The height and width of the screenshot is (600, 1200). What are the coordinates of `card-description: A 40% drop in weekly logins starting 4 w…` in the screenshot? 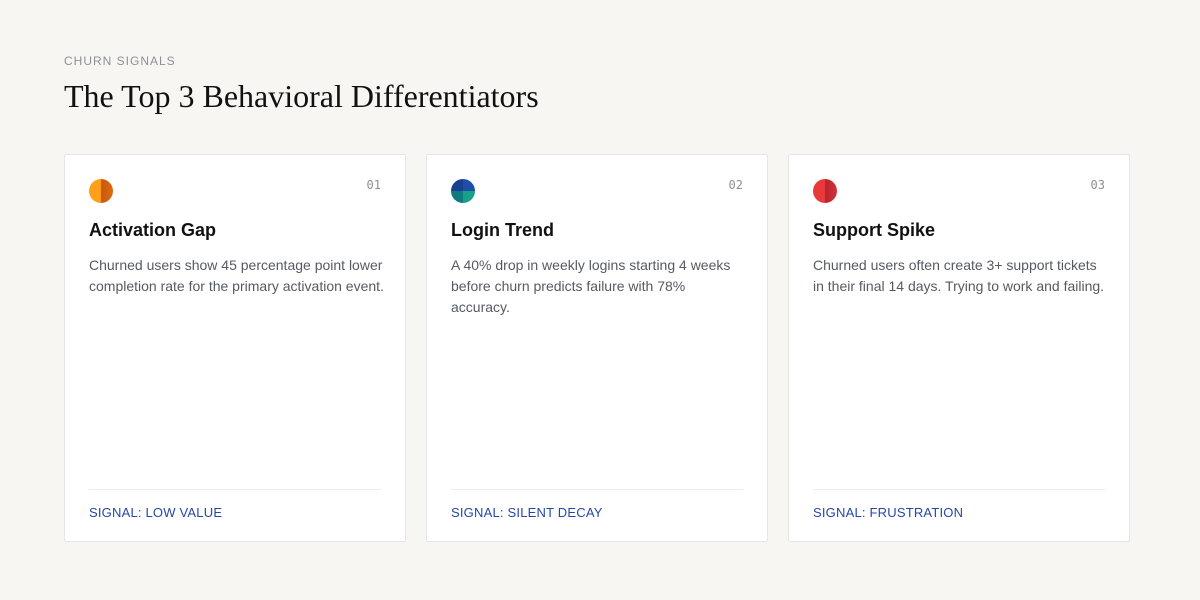 It's located at (591, 286).